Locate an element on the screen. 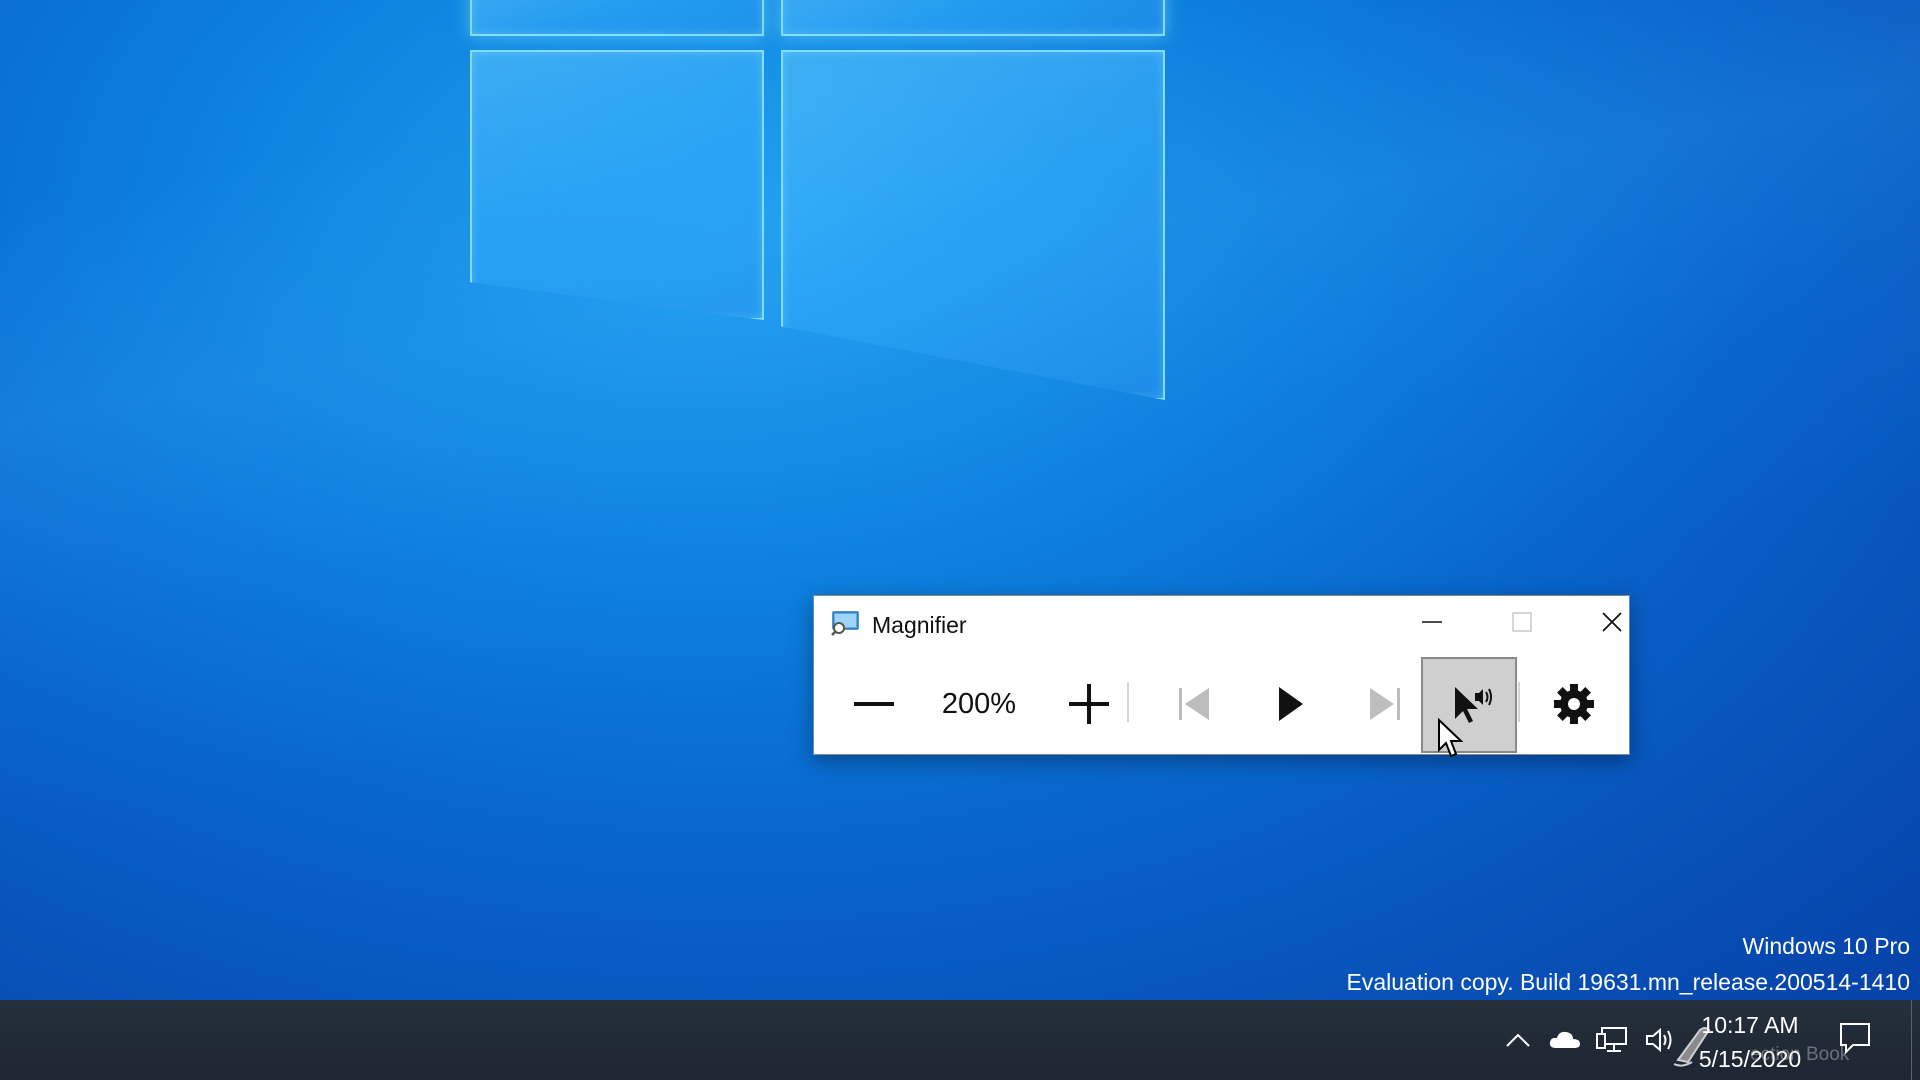 This screenshot has width=1920, height=1080. chevron-up-icon is located at coordinates (1518, 1040).